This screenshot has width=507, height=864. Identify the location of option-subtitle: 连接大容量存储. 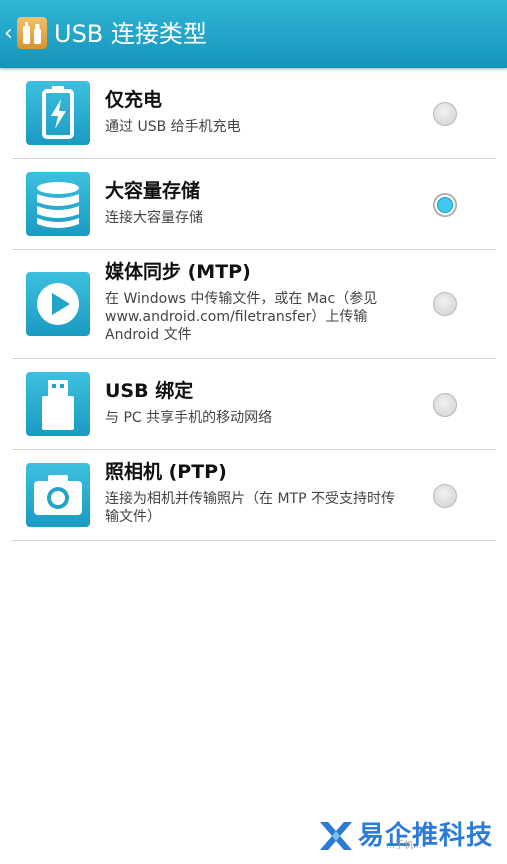
(154, 218).